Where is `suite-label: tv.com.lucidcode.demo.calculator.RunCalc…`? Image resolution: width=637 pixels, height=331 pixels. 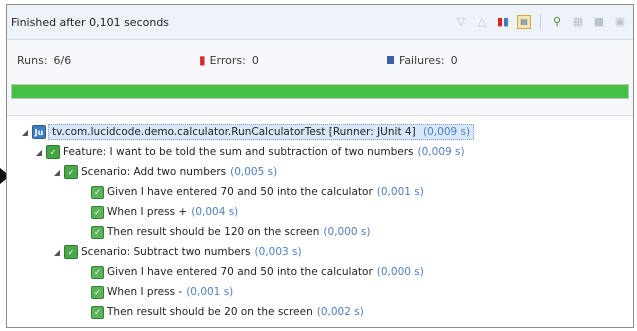
suite-label: tv.com.lucidcode.demo.calculator.RunCalc… is located at coordinates (234, 132).